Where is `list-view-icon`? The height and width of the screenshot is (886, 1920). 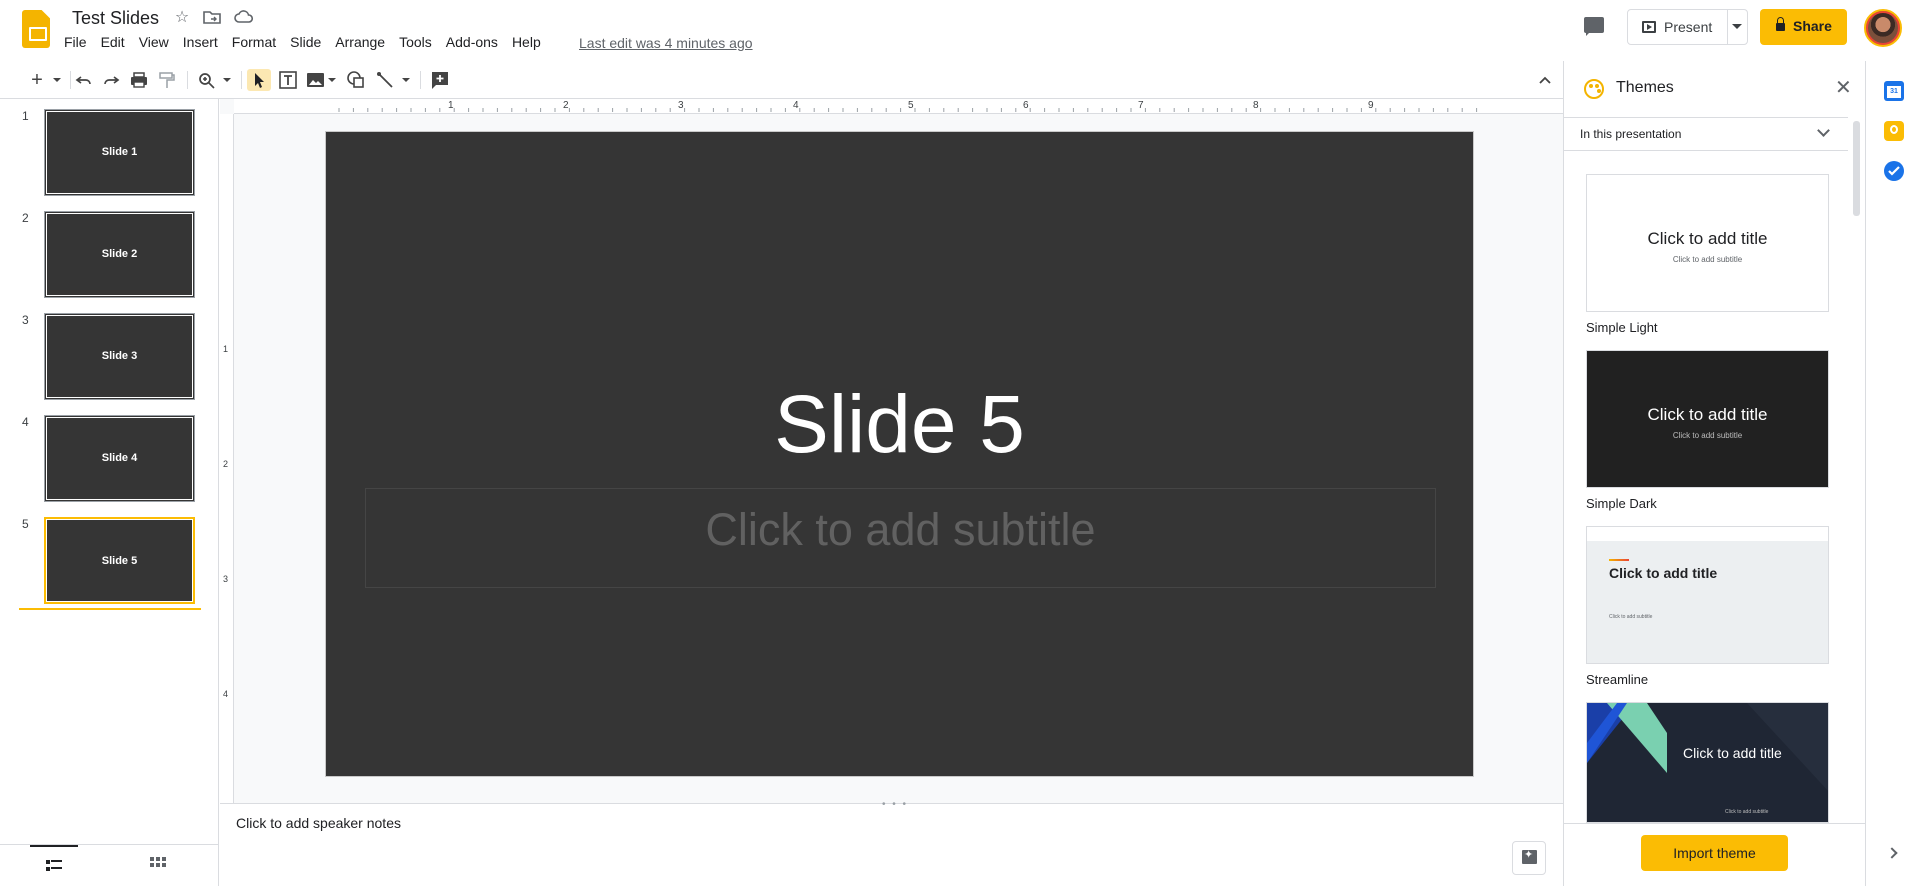 list-view-icon is located at coordinates (54, 865).